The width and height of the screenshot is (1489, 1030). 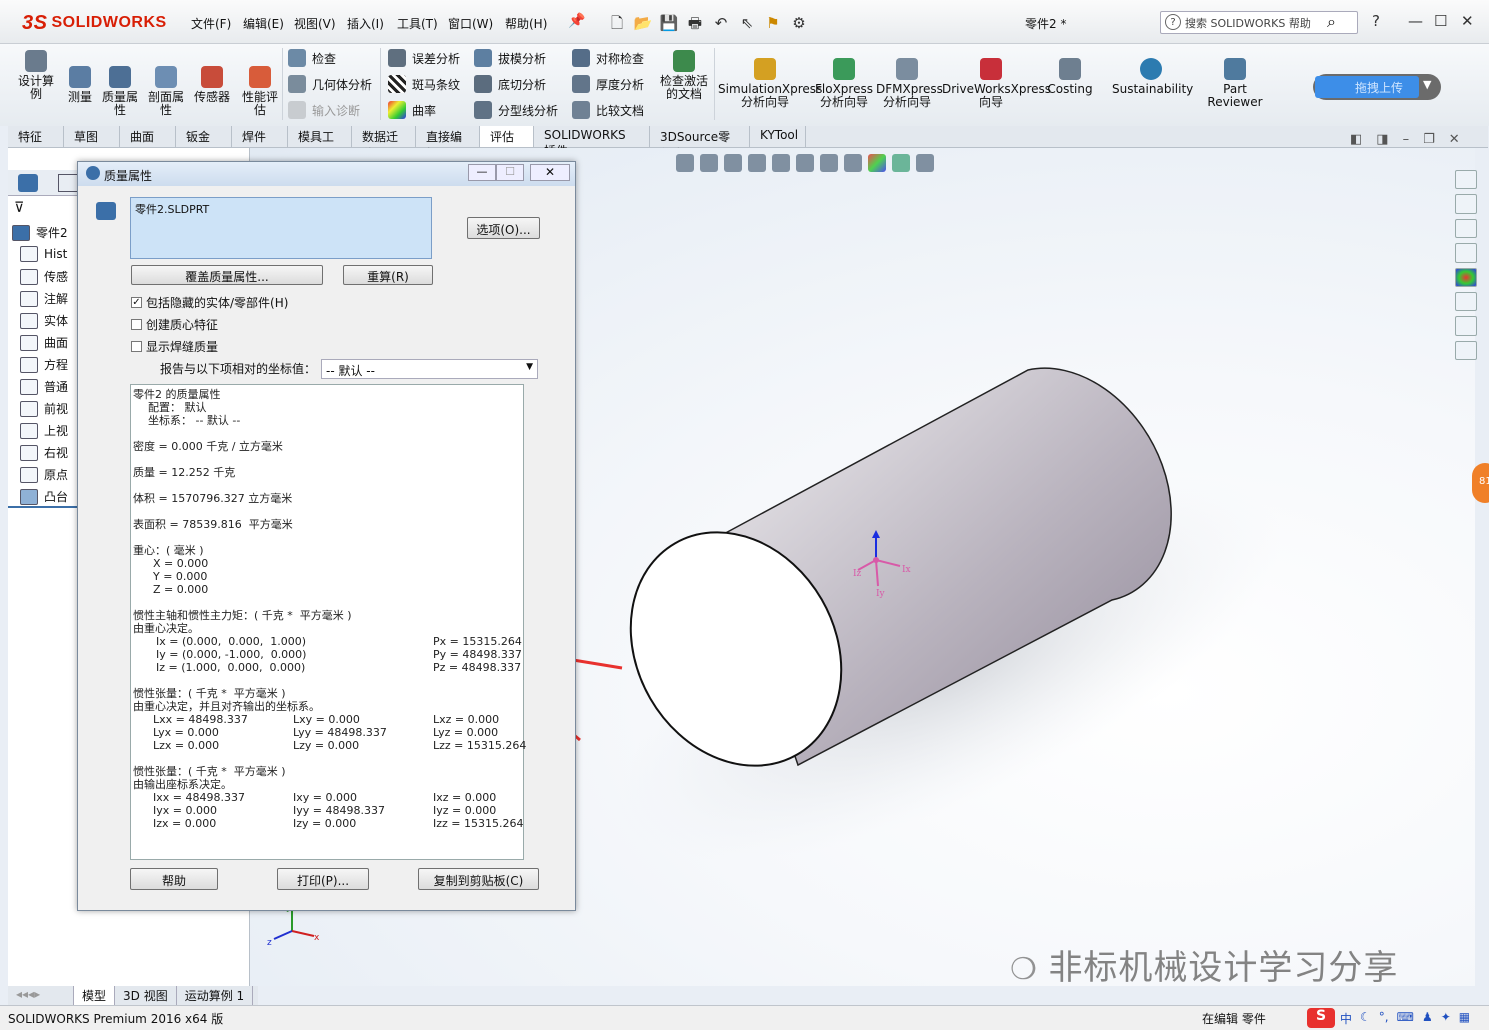 I want to click on apply-scene-icon, so click(x=901, y=163).